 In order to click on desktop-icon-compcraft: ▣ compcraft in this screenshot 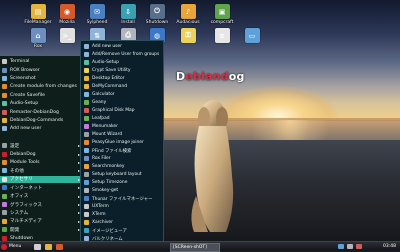, I will do `click(222, 14)`.